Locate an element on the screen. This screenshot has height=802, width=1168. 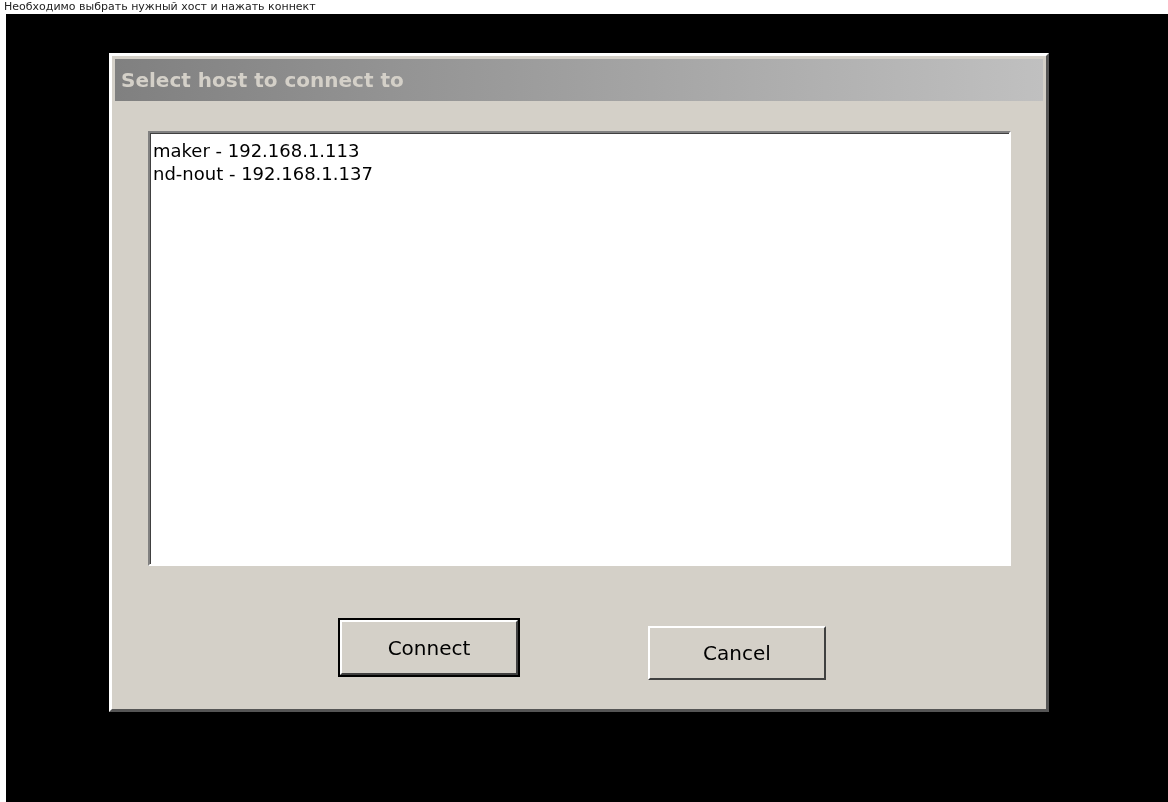
host-item: nd-nout - 192.168.1.137 is located at coordinates (579, 173).